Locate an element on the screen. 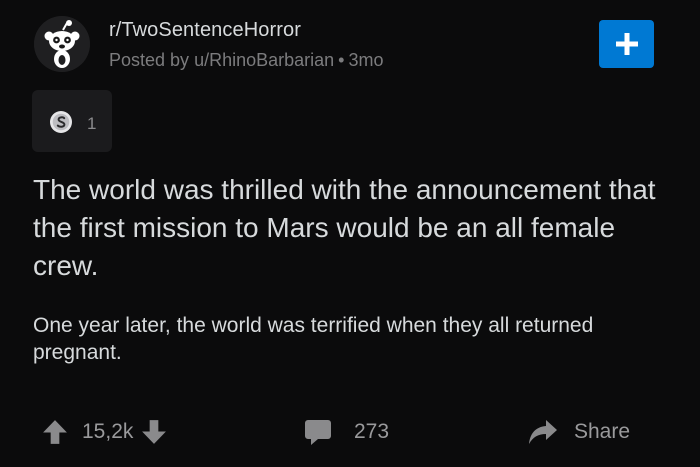 The height and width of the screenshot is (467, 700). subreddit-avatar is located at coordinates (62, 44).